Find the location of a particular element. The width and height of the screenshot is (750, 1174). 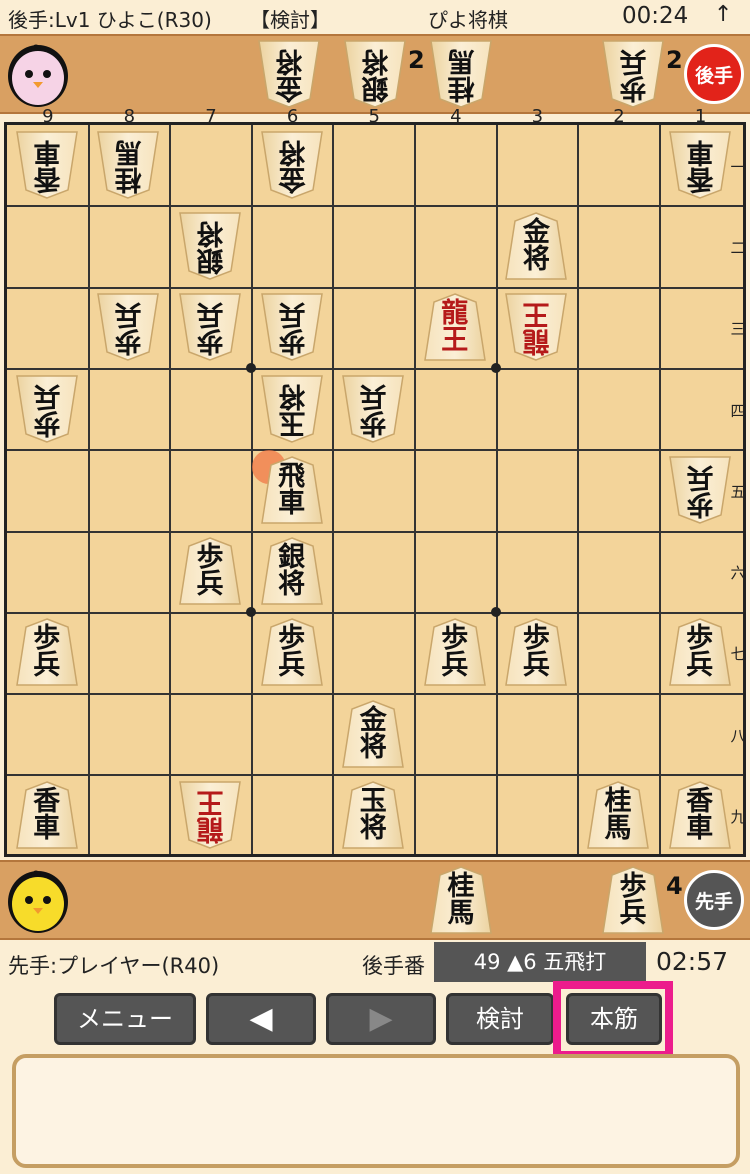

shogi-piece-63: 歩兵 is located at coordinates (292, 327).